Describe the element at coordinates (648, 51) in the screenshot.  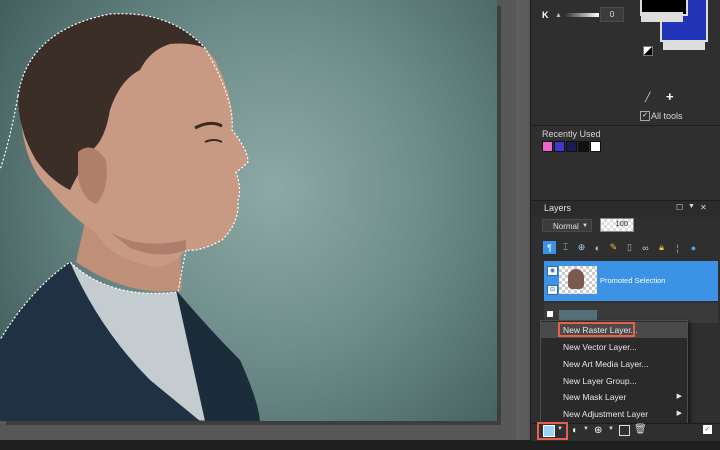
I see `swap-colors-icon` at that location.